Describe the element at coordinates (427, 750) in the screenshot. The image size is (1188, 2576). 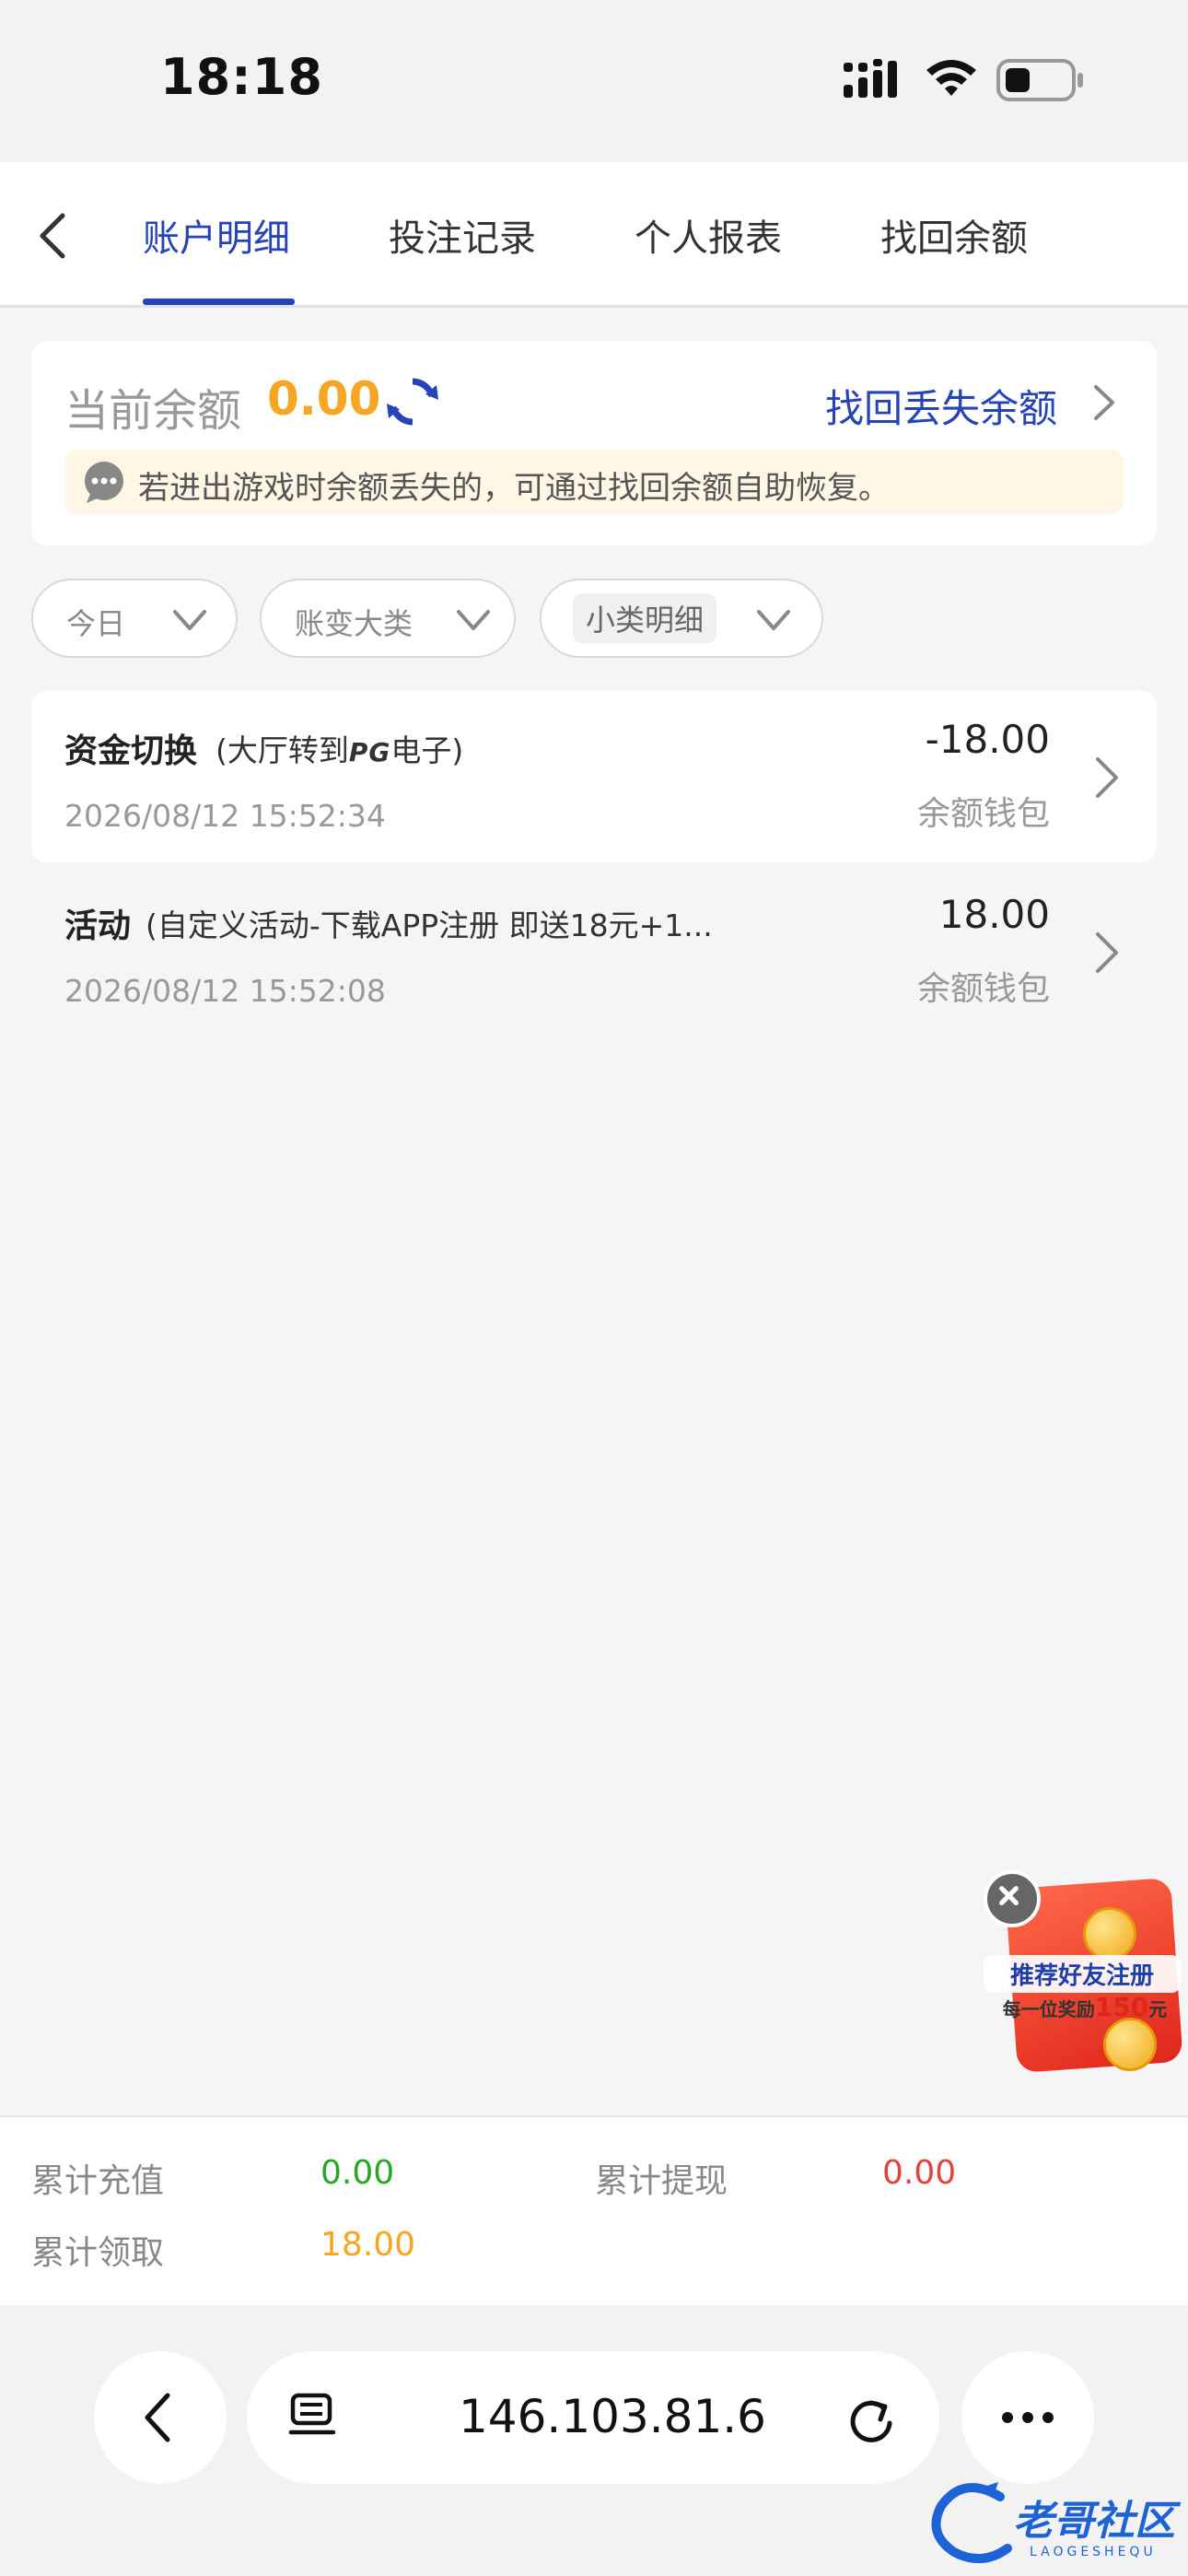
I see `record-subtitle-suffix: 电子)` at that location.